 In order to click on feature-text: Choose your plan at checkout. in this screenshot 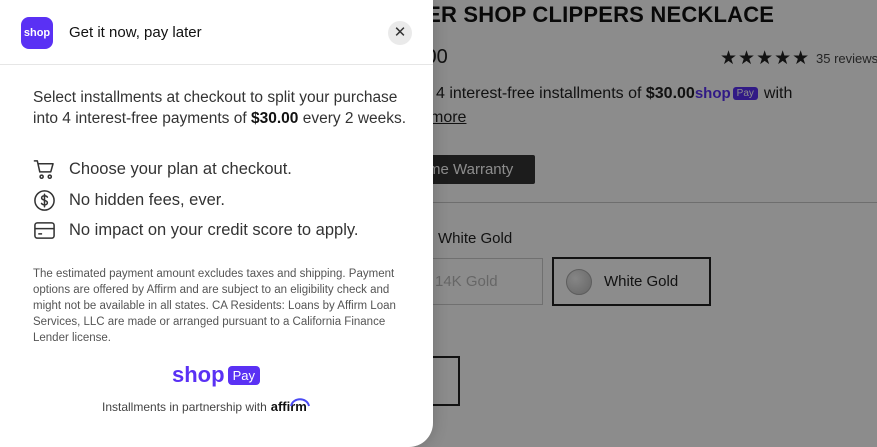, I will do `click(180, 169)`.